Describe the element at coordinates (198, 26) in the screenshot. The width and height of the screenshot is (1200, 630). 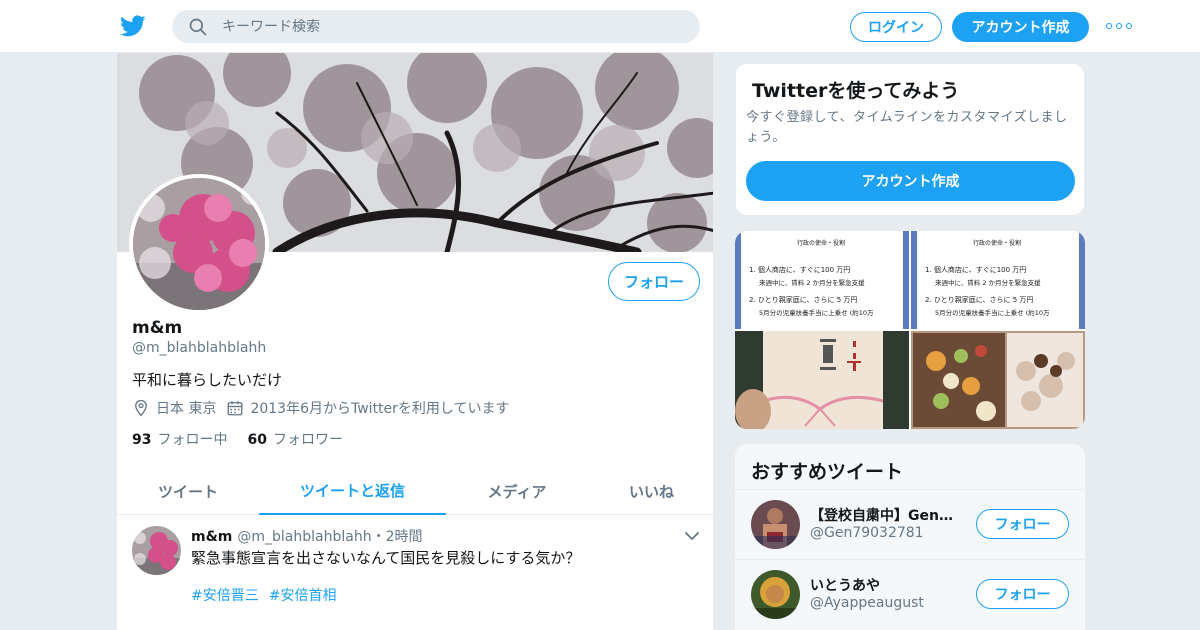
I see `search-icon` at that location.